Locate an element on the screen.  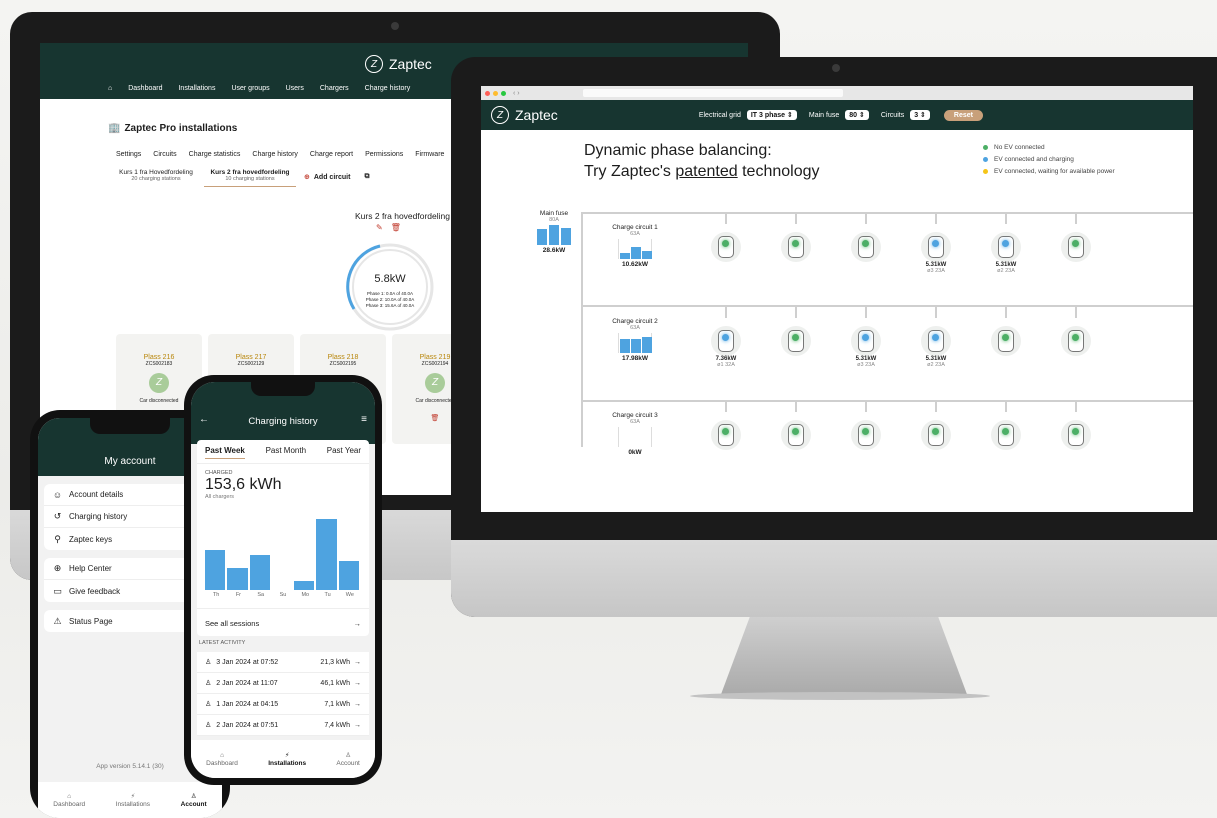
building-icon: 🏢 is located at coordinates (114, 128).